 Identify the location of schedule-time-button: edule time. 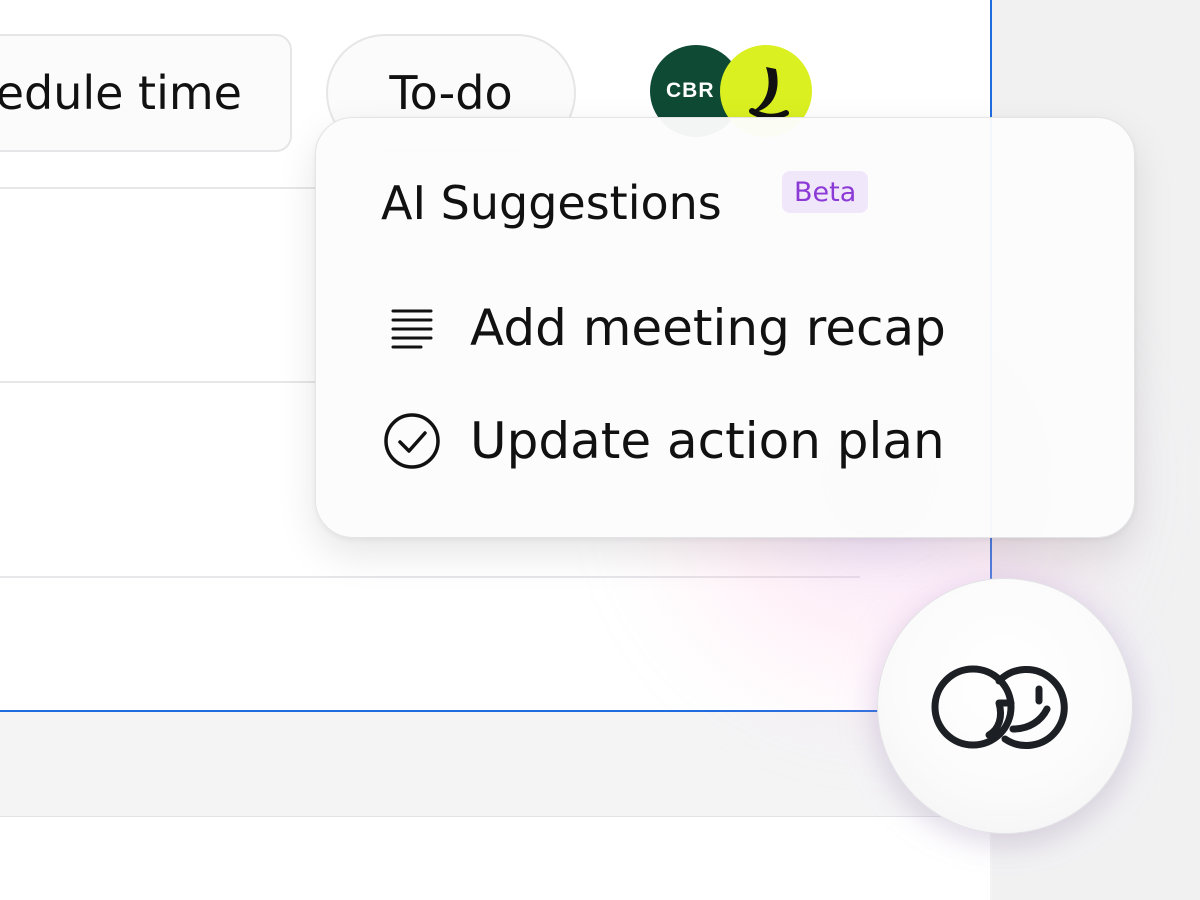
(146, 93).